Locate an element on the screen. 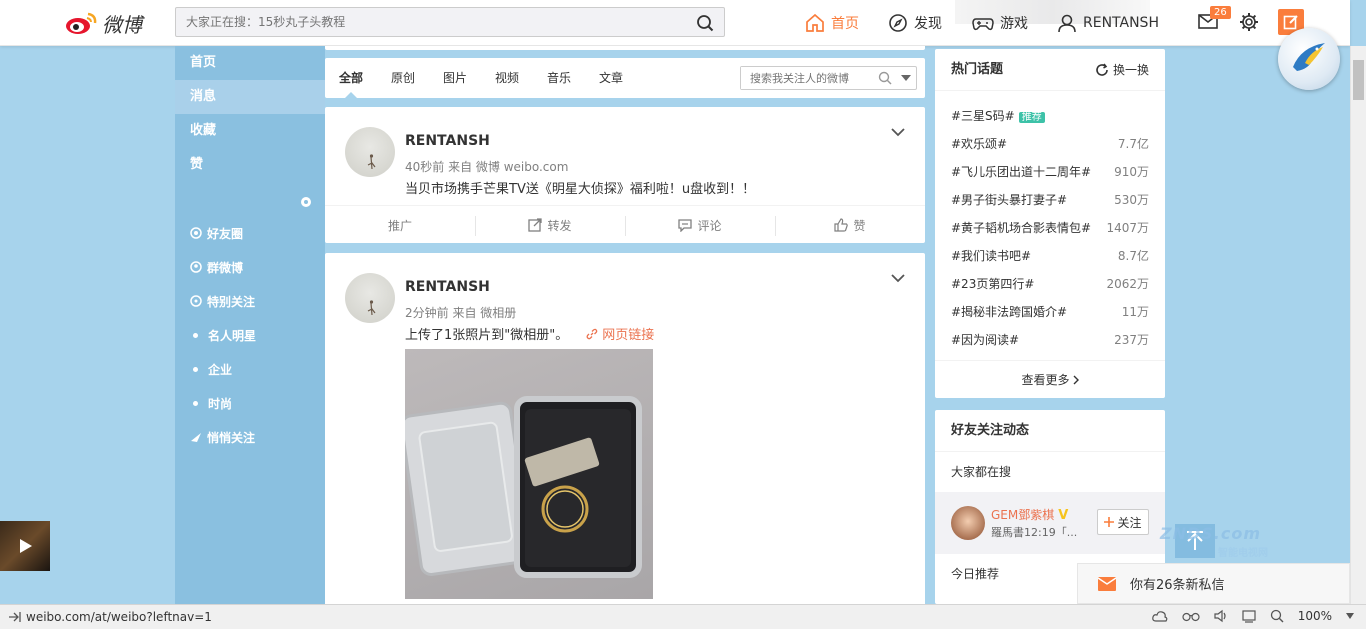  nav-discover: 发现 is located at coordinates (915, 23).